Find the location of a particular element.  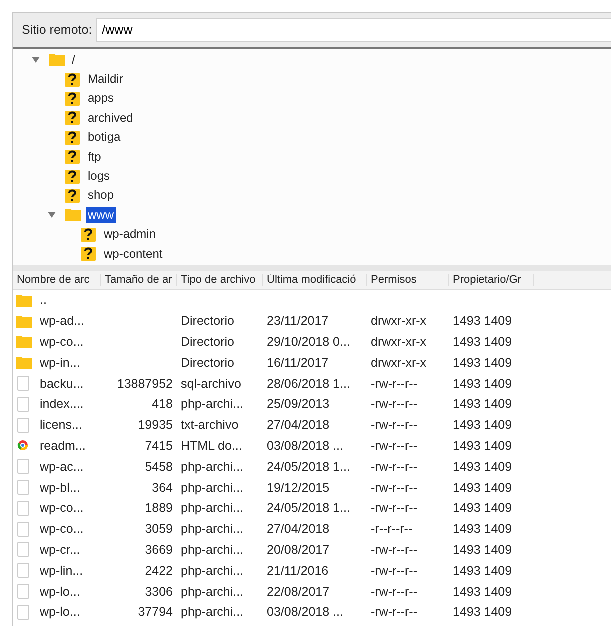

table-cell-text: 3669 is located at coordinates (159, 549).